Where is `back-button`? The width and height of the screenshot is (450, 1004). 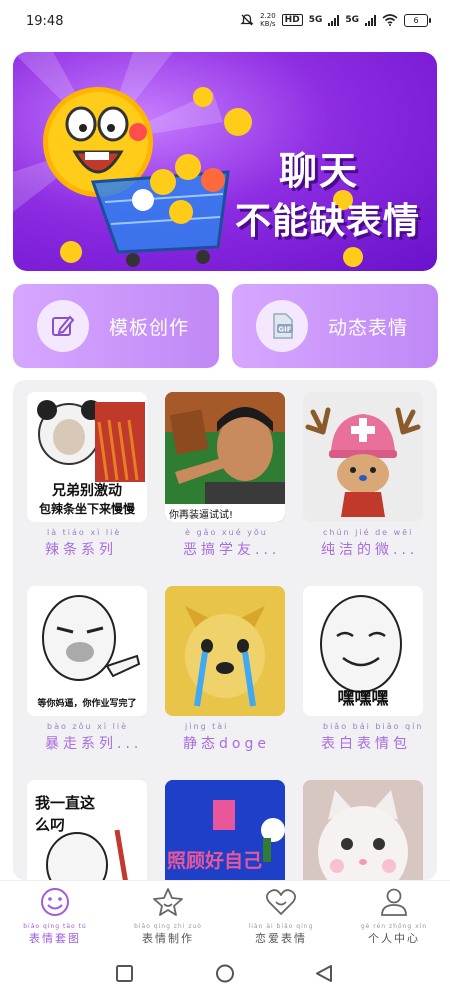
back-button is located at coordinates (324, 973).